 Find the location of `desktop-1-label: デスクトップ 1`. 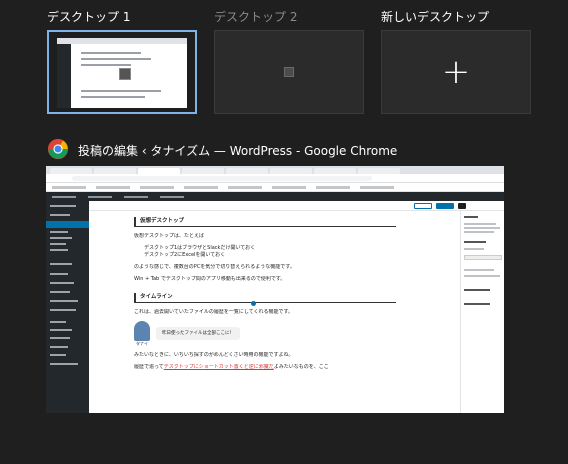

desktop-1-label: デスクトップ 1 is located at coordinates (89, 17).